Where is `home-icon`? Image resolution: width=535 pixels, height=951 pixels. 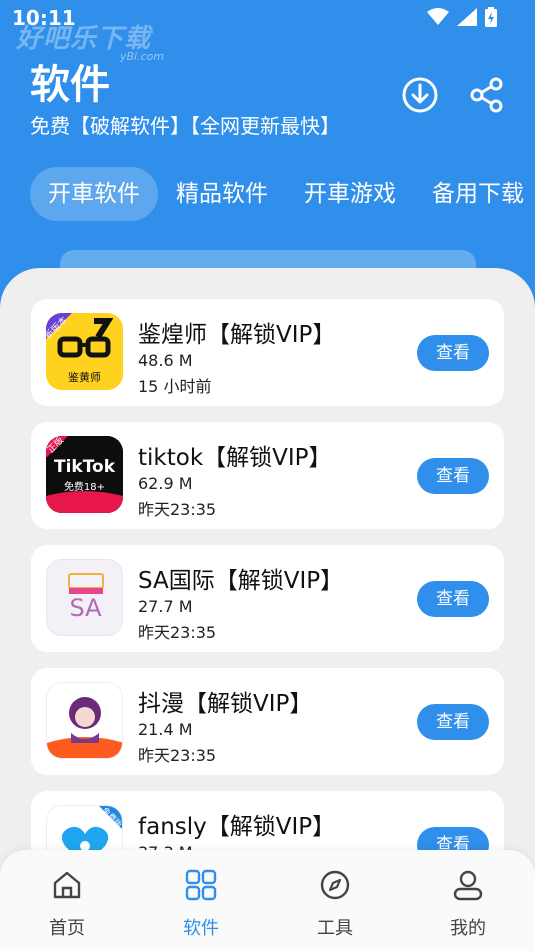
home-icon is located at coordinates (67, 885).